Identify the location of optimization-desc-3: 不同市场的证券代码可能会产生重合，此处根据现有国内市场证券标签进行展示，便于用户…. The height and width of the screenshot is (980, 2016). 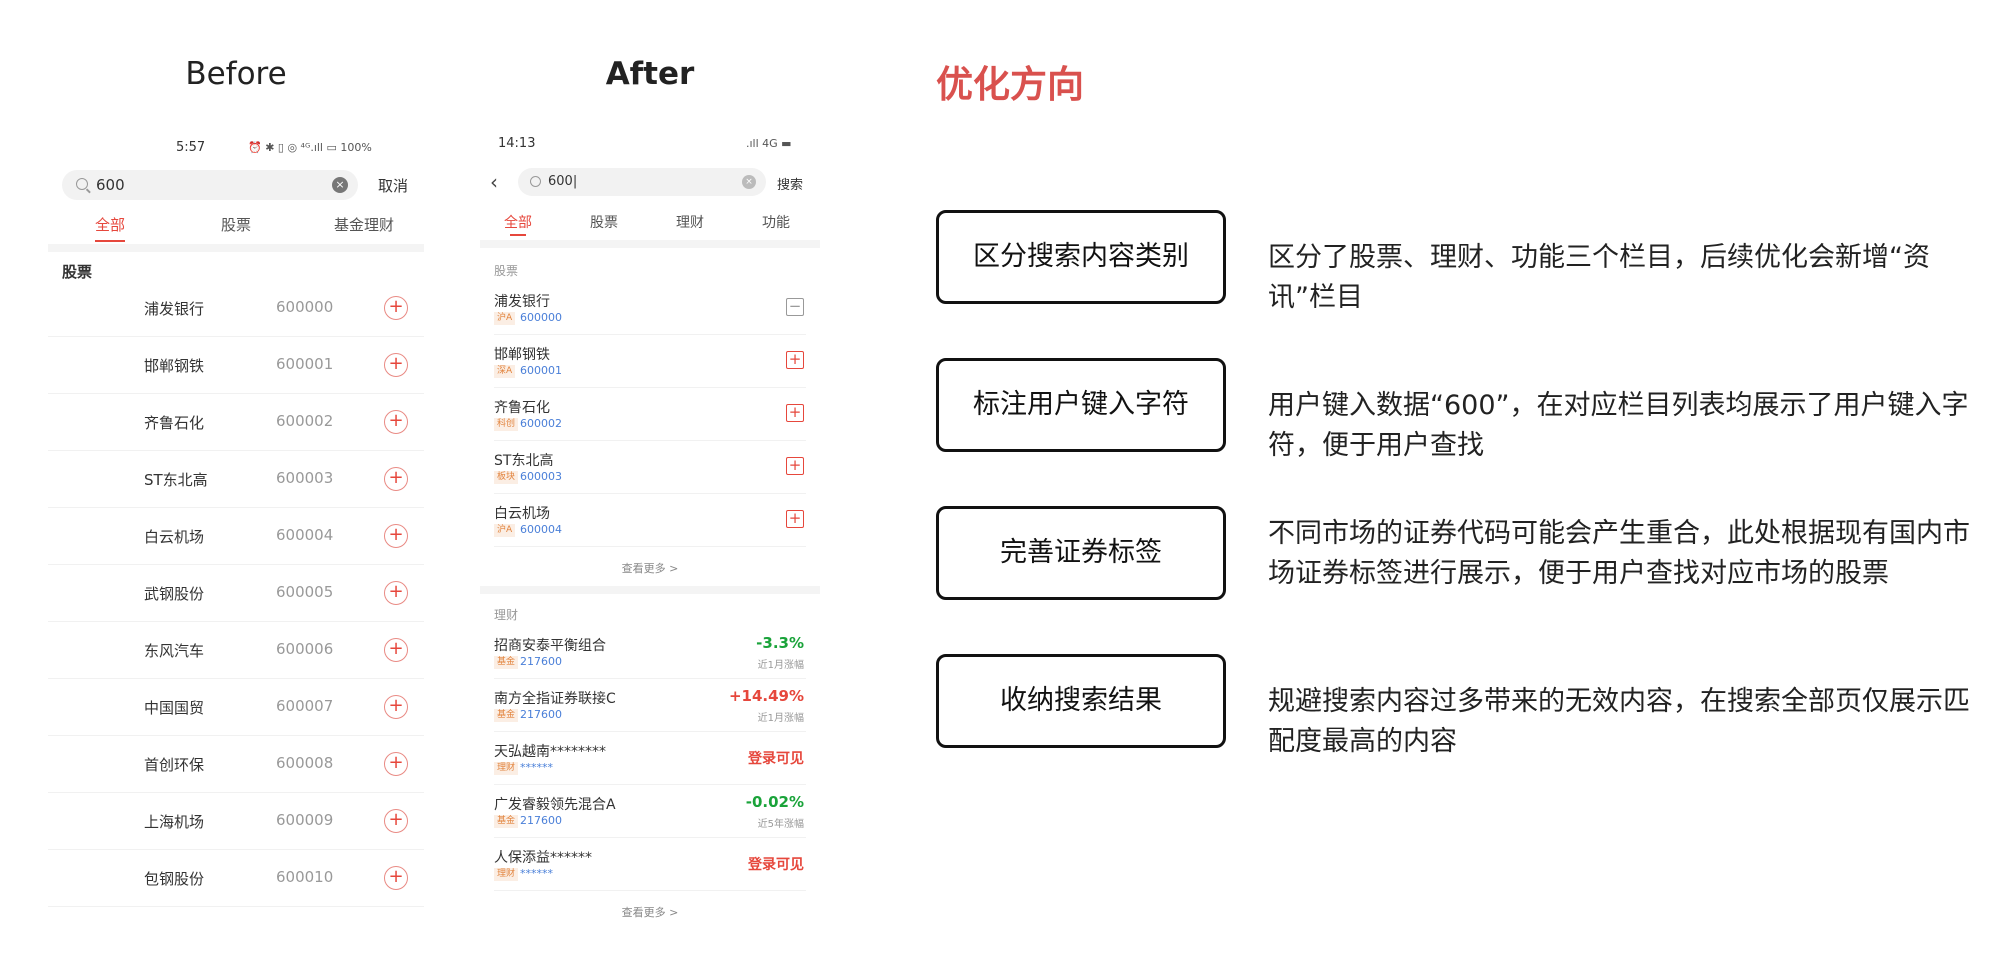
(1619, 553).